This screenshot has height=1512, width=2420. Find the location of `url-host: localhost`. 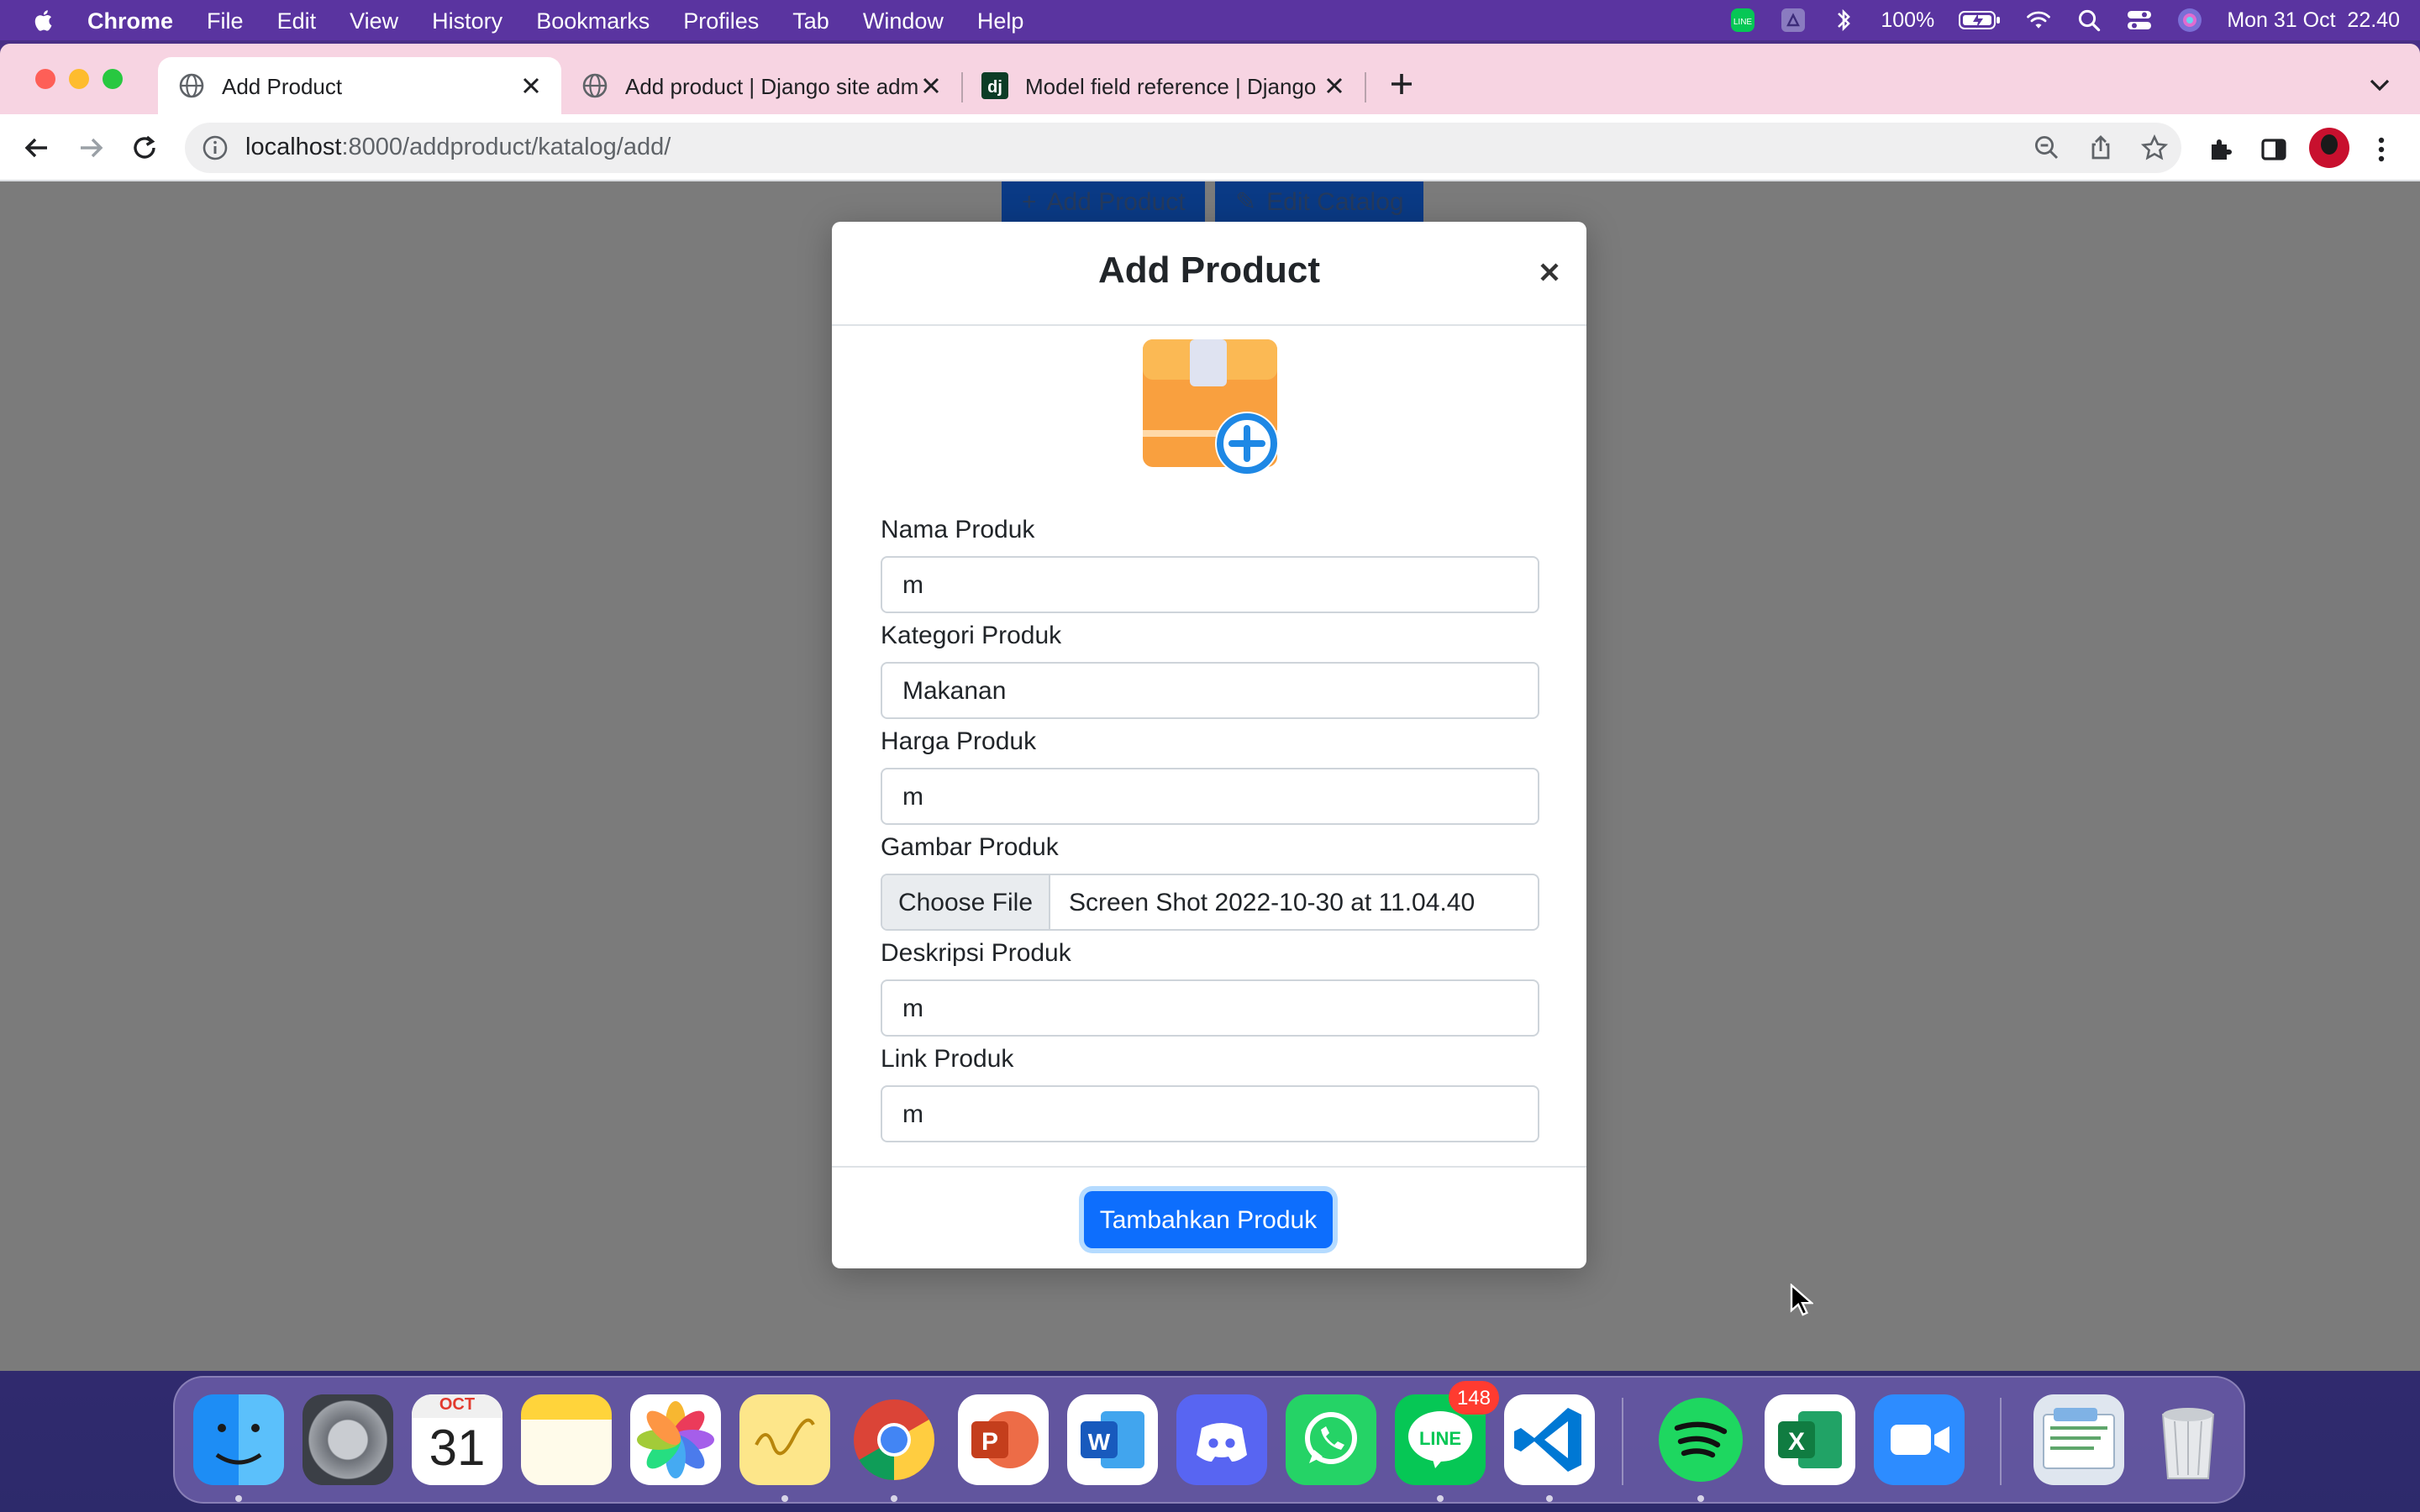

url-host: localhost is located at coordinates (293, 147).